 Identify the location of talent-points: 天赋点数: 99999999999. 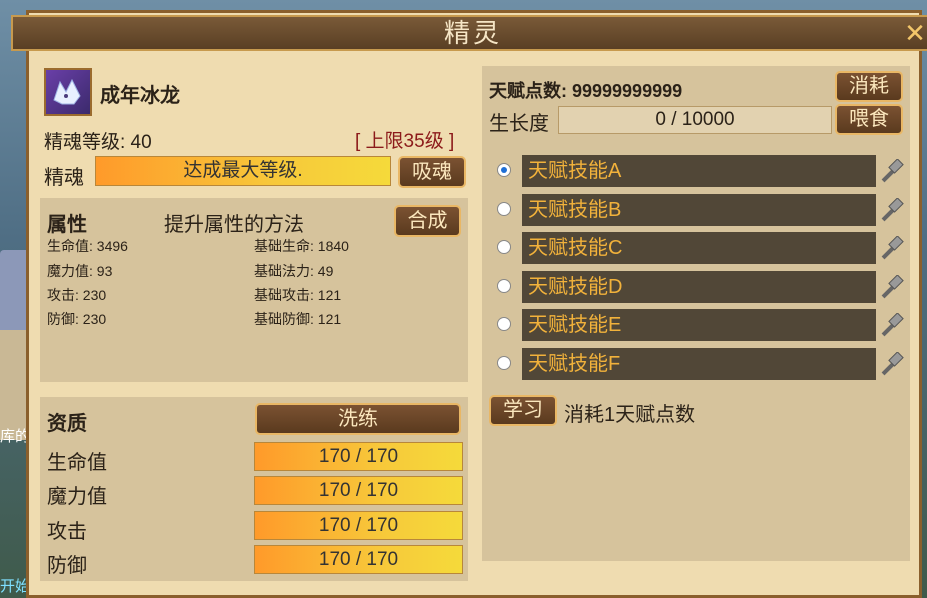
(586, 91).